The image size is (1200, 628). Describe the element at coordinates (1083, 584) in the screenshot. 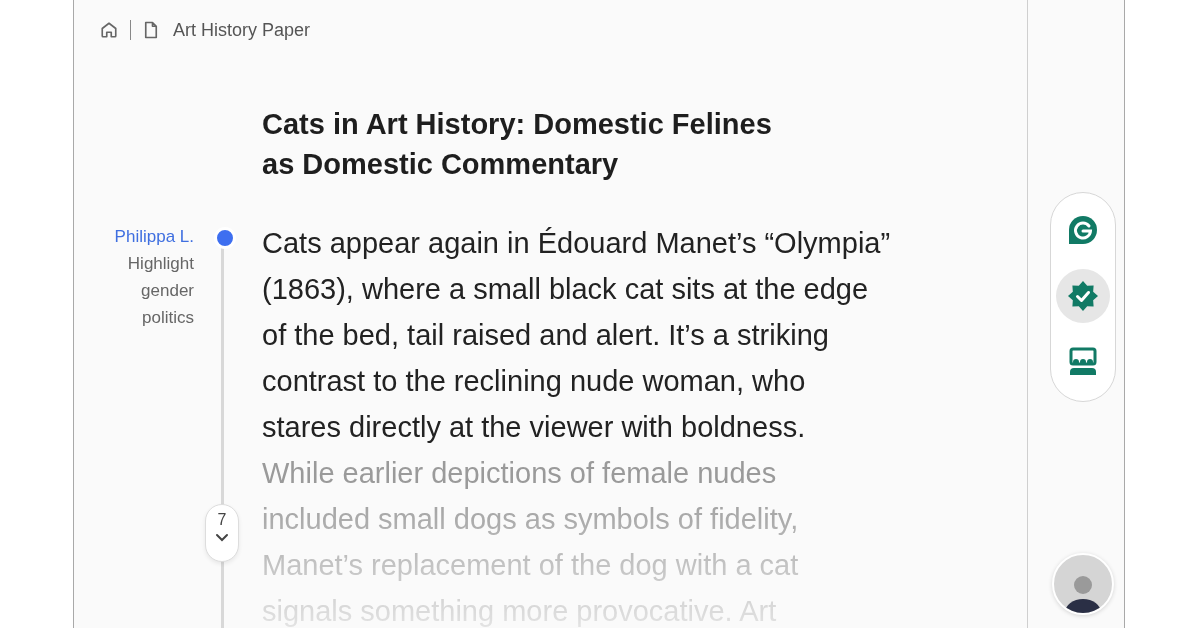

I see `user-avatar` at that location.